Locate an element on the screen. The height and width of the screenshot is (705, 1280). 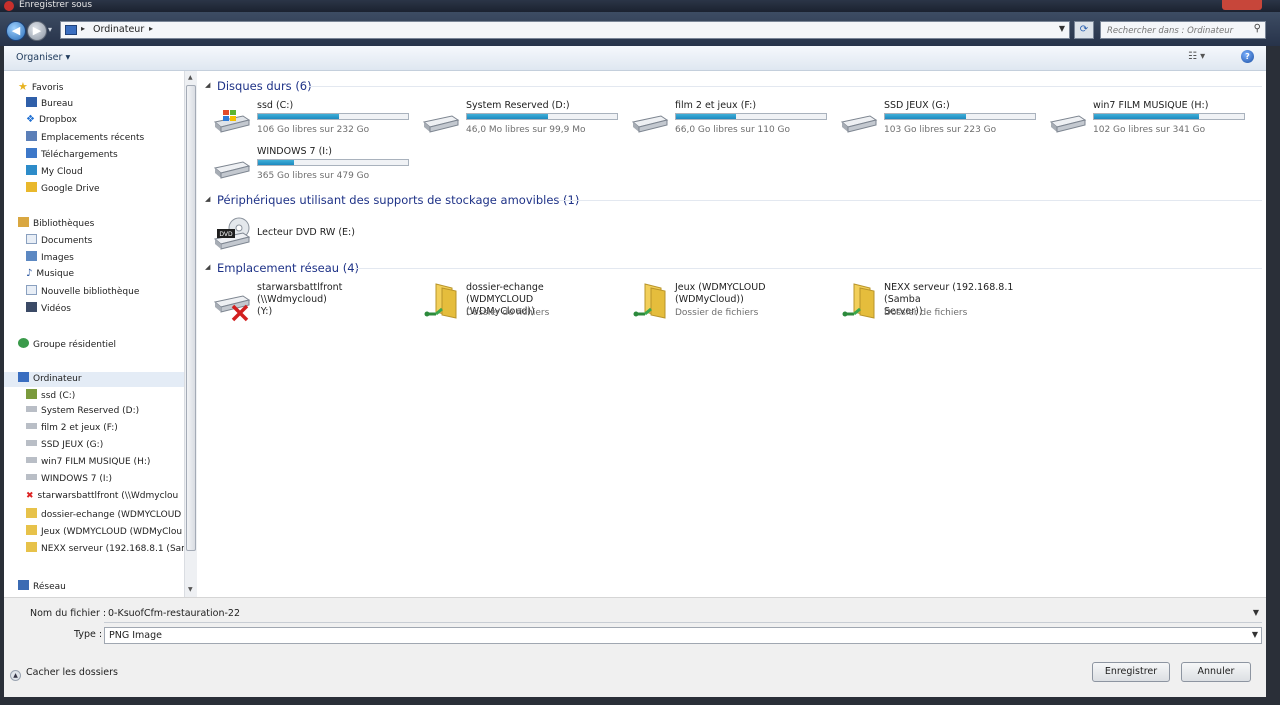
drive-tile: WINDOWS 7 (I:) 365 Go libres sur 479 Go is located at coordinates (303, 167).